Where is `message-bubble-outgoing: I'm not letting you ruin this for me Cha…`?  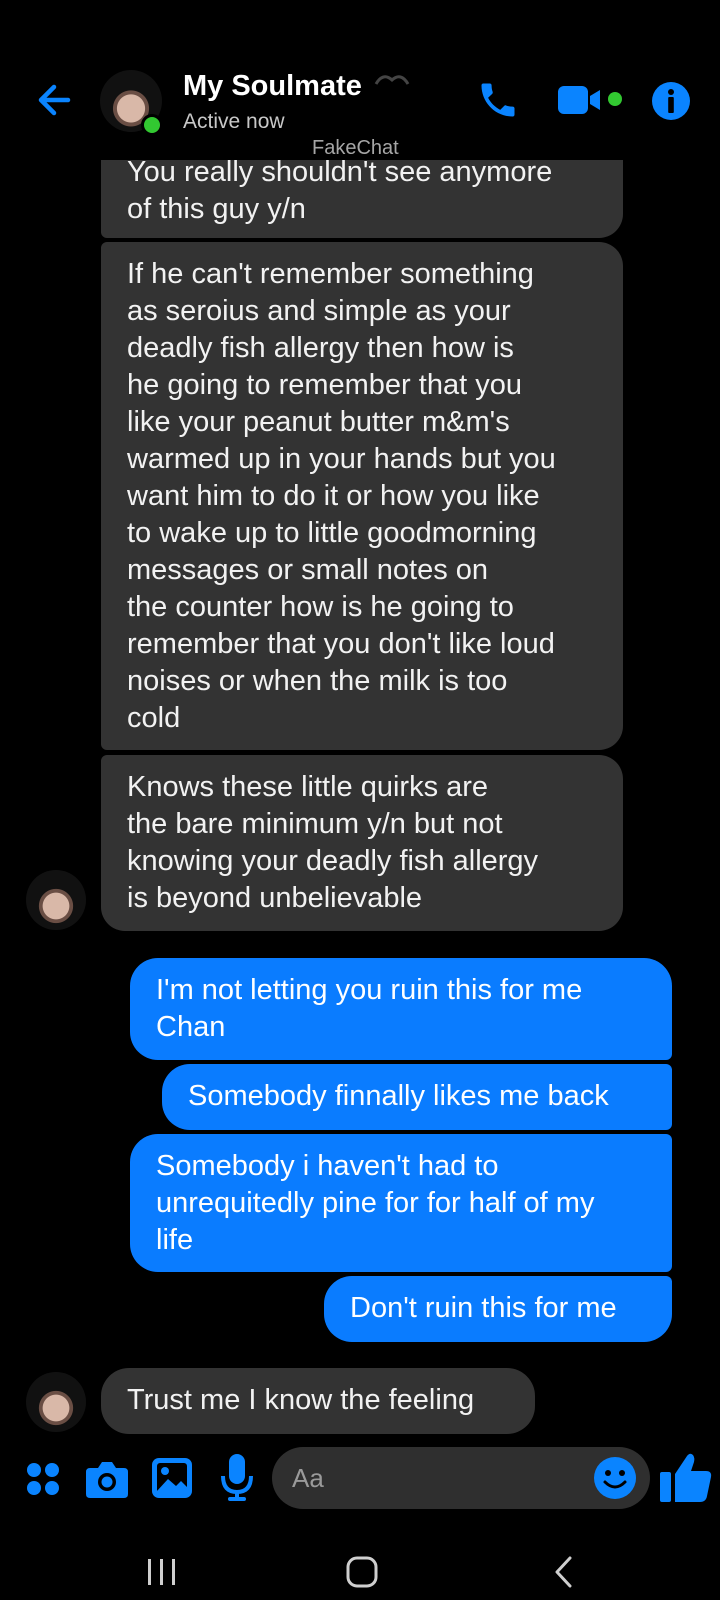 message-bubble-outgoing: I'm not letting you ruin this for me Cha… is located at coordinates (401, 1009).